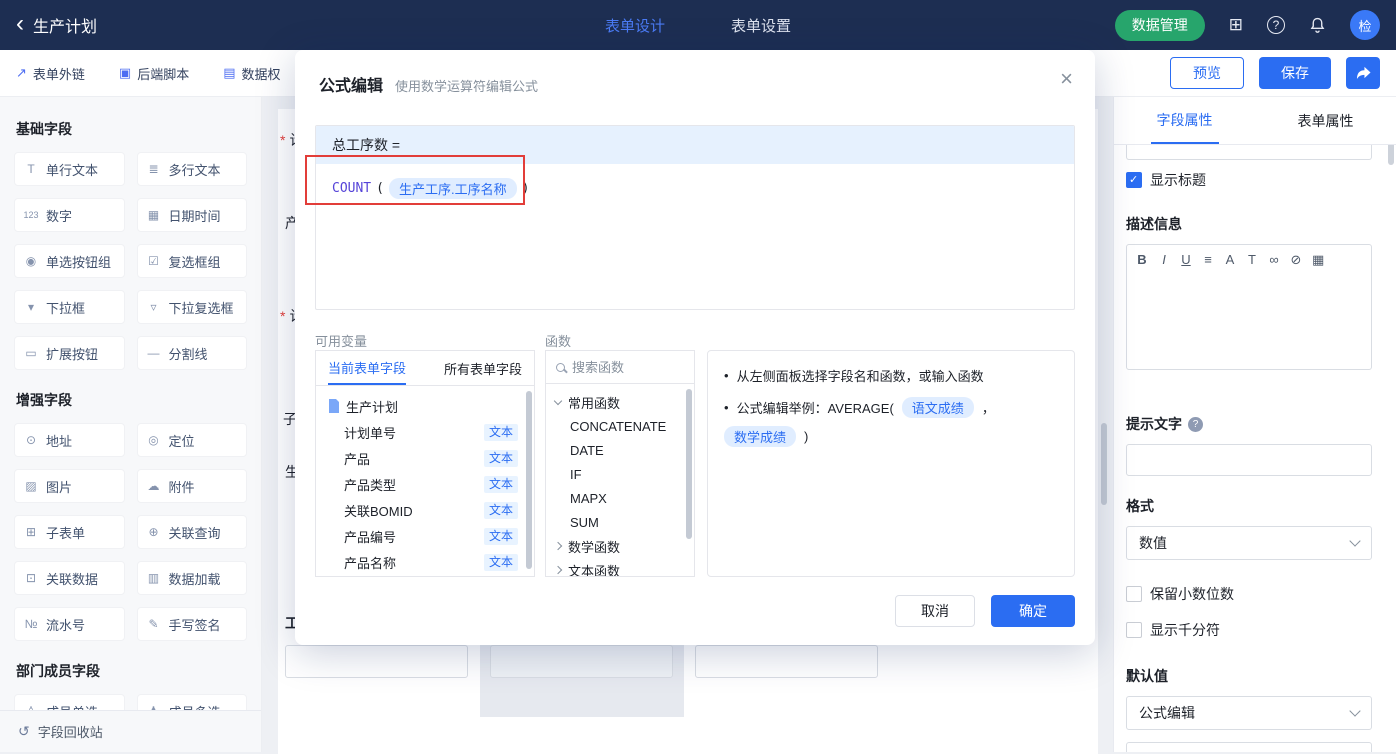  I want to click on preview-button: 预览, so click(1207, 73).